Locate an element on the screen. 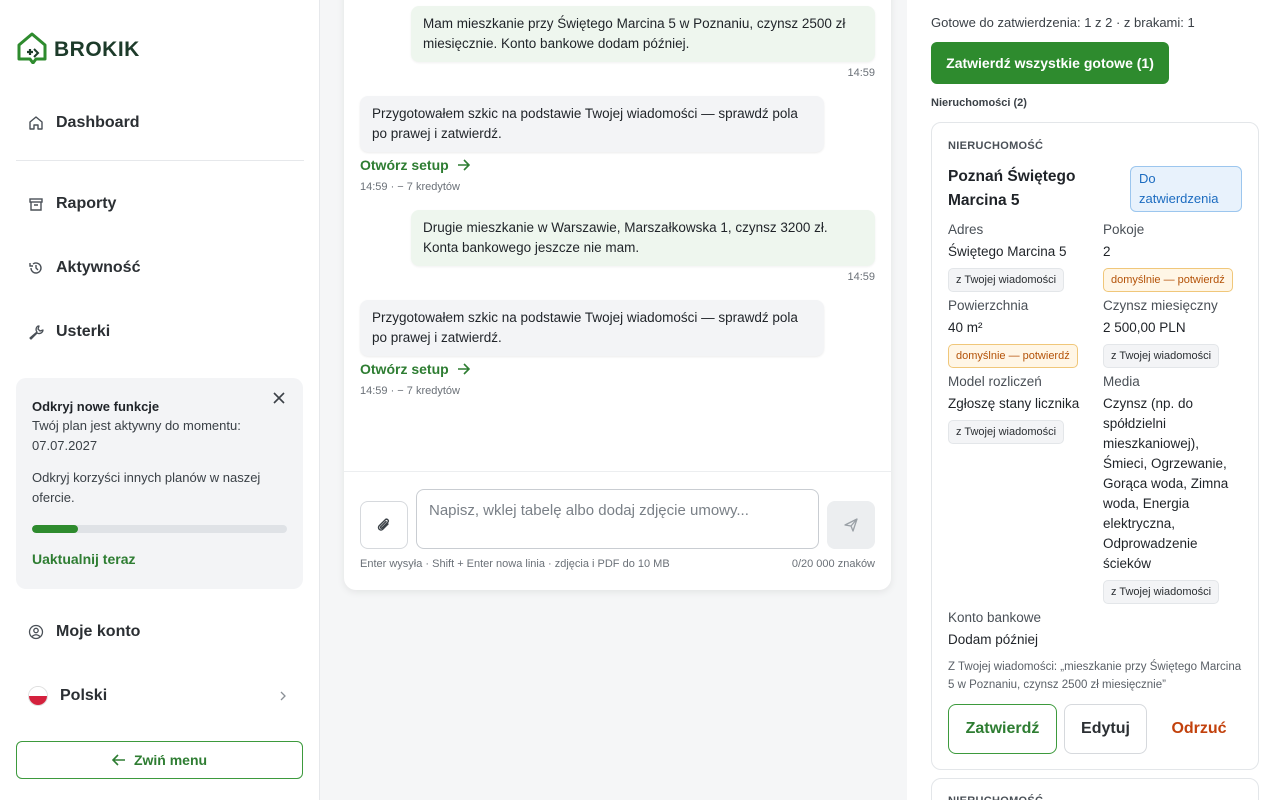 This screenshot has width=1280, height=800. send-icon is located at coordinates (851, 525).